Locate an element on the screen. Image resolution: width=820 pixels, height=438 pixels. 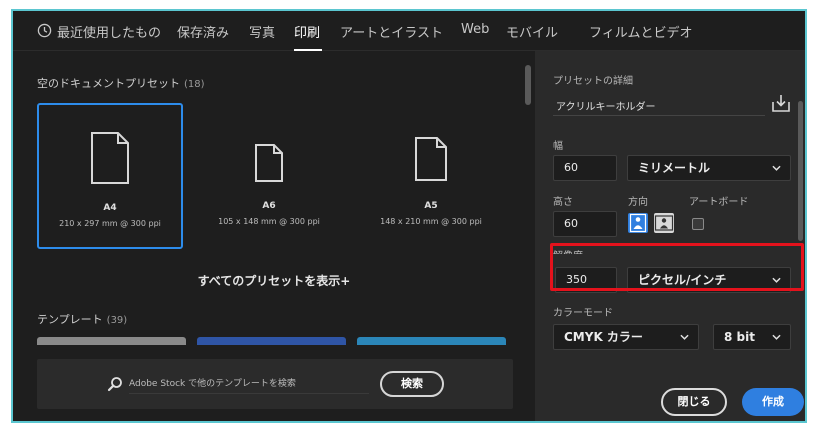
tab-mobile: モバイル is located at coordinates (532, 31).